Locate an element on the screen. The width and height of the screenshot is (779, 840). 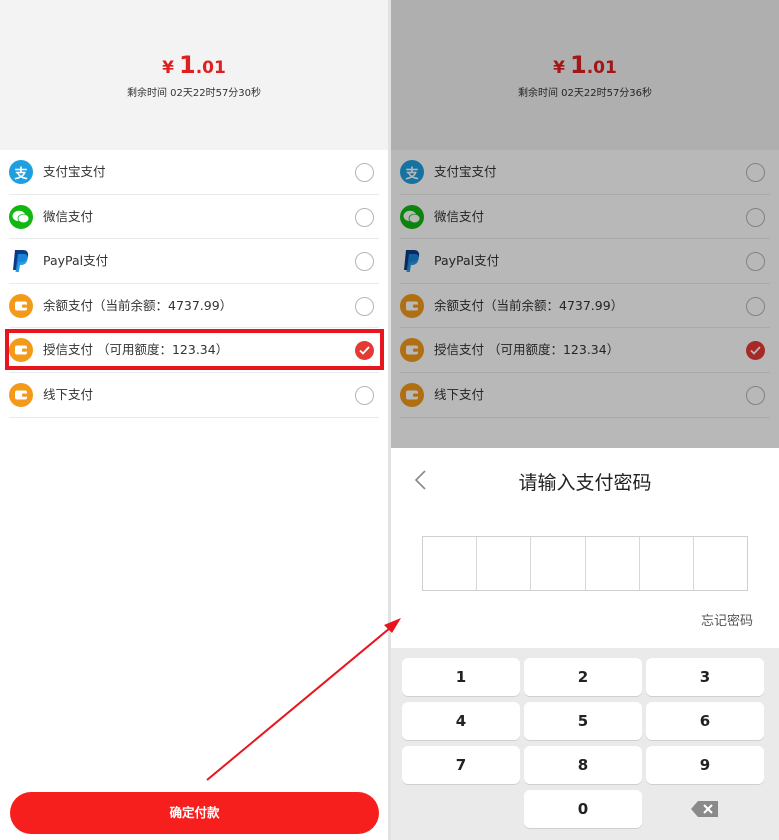
key-1: 1 is located at coordinates (461, 677).